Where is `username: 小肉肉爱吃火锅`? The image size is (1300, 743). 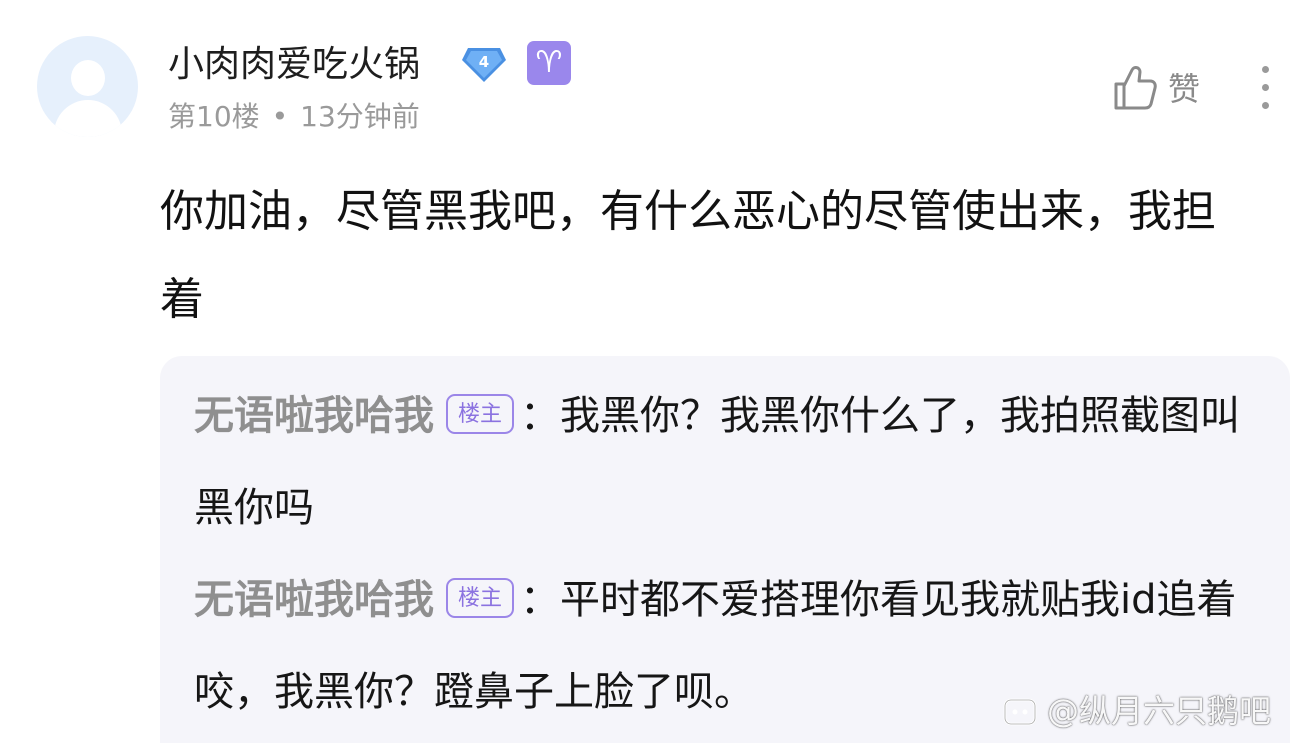 username: 小肉肉爱吃火锅 is located at coordinates (294, 65).